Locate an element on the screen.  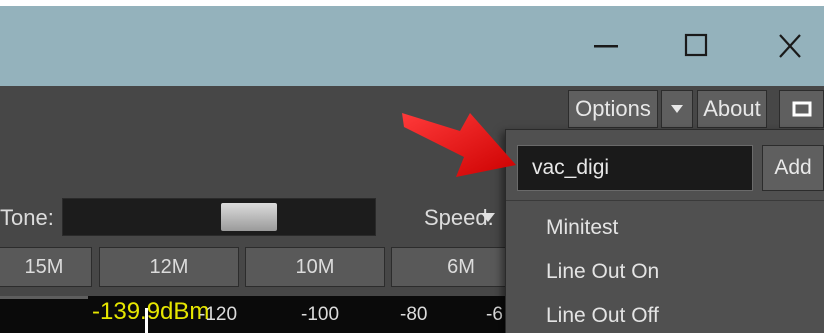
about-label: About is located at coordinates (732, 108).